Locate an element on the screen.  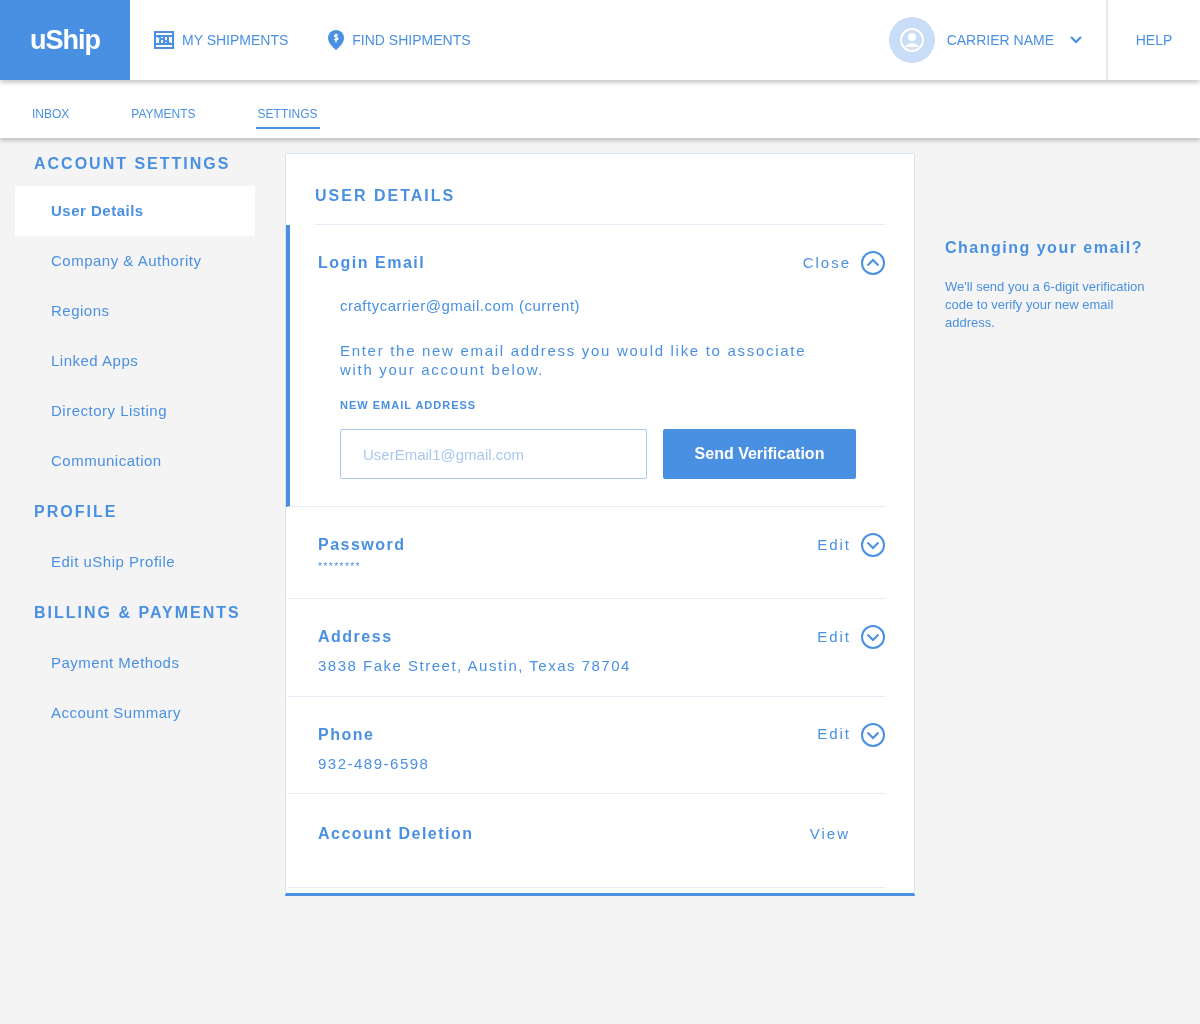
nav-tab: INBOX is located at coordinates (51, 115).